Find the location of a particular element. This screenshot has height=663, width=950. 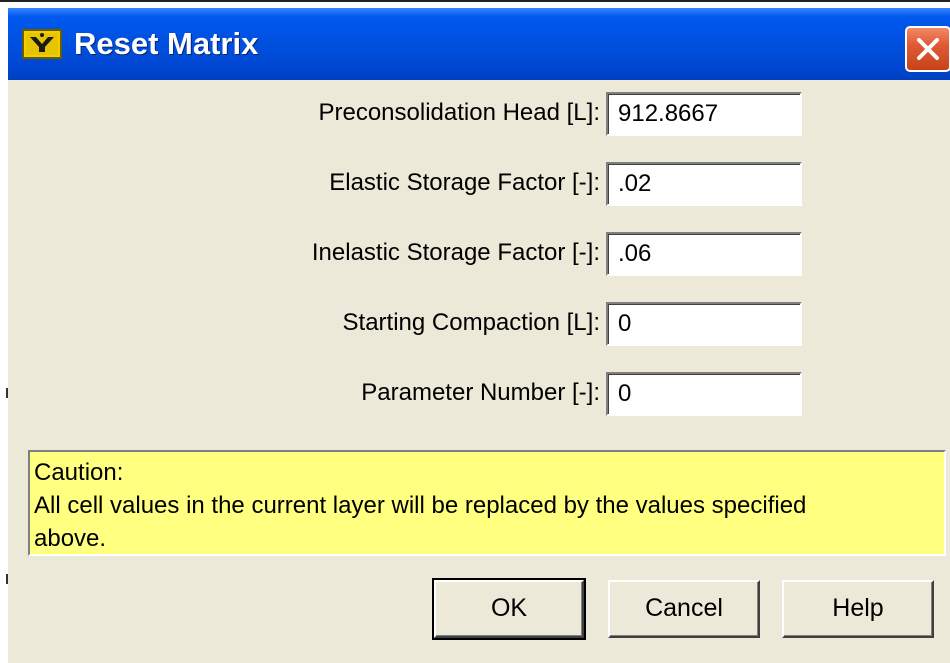

starting-compaction-label: Starting Compaction [L]: is located at coordinates (471, 322).